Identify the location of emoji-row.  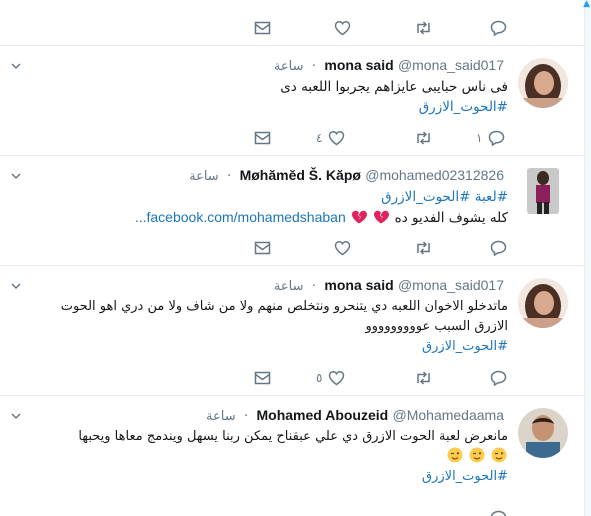
(271, 457).